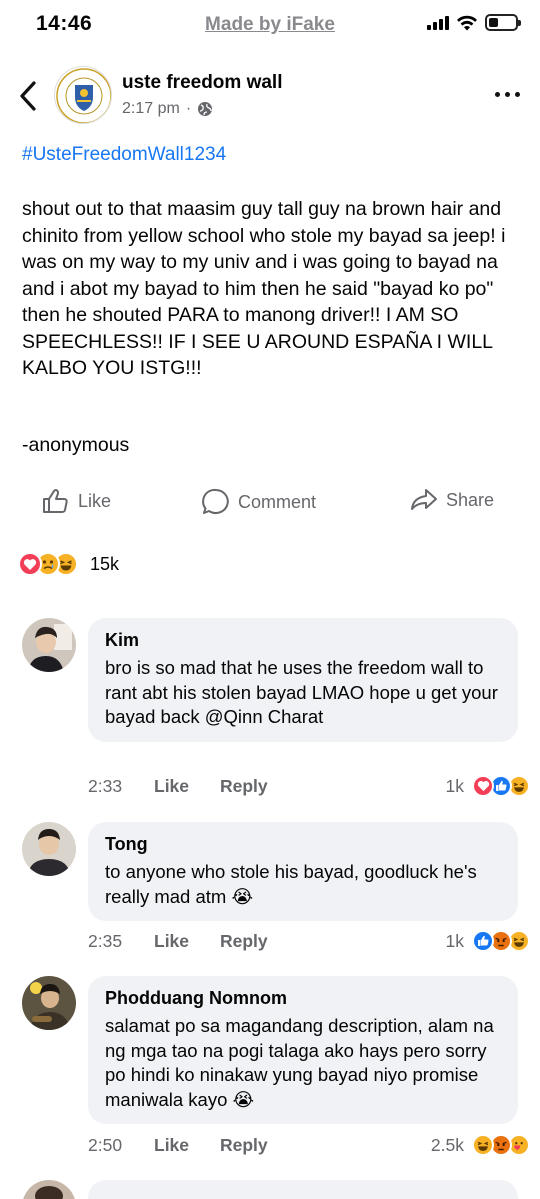  I want to click on cellular-signal-icon, so click(438, 22).